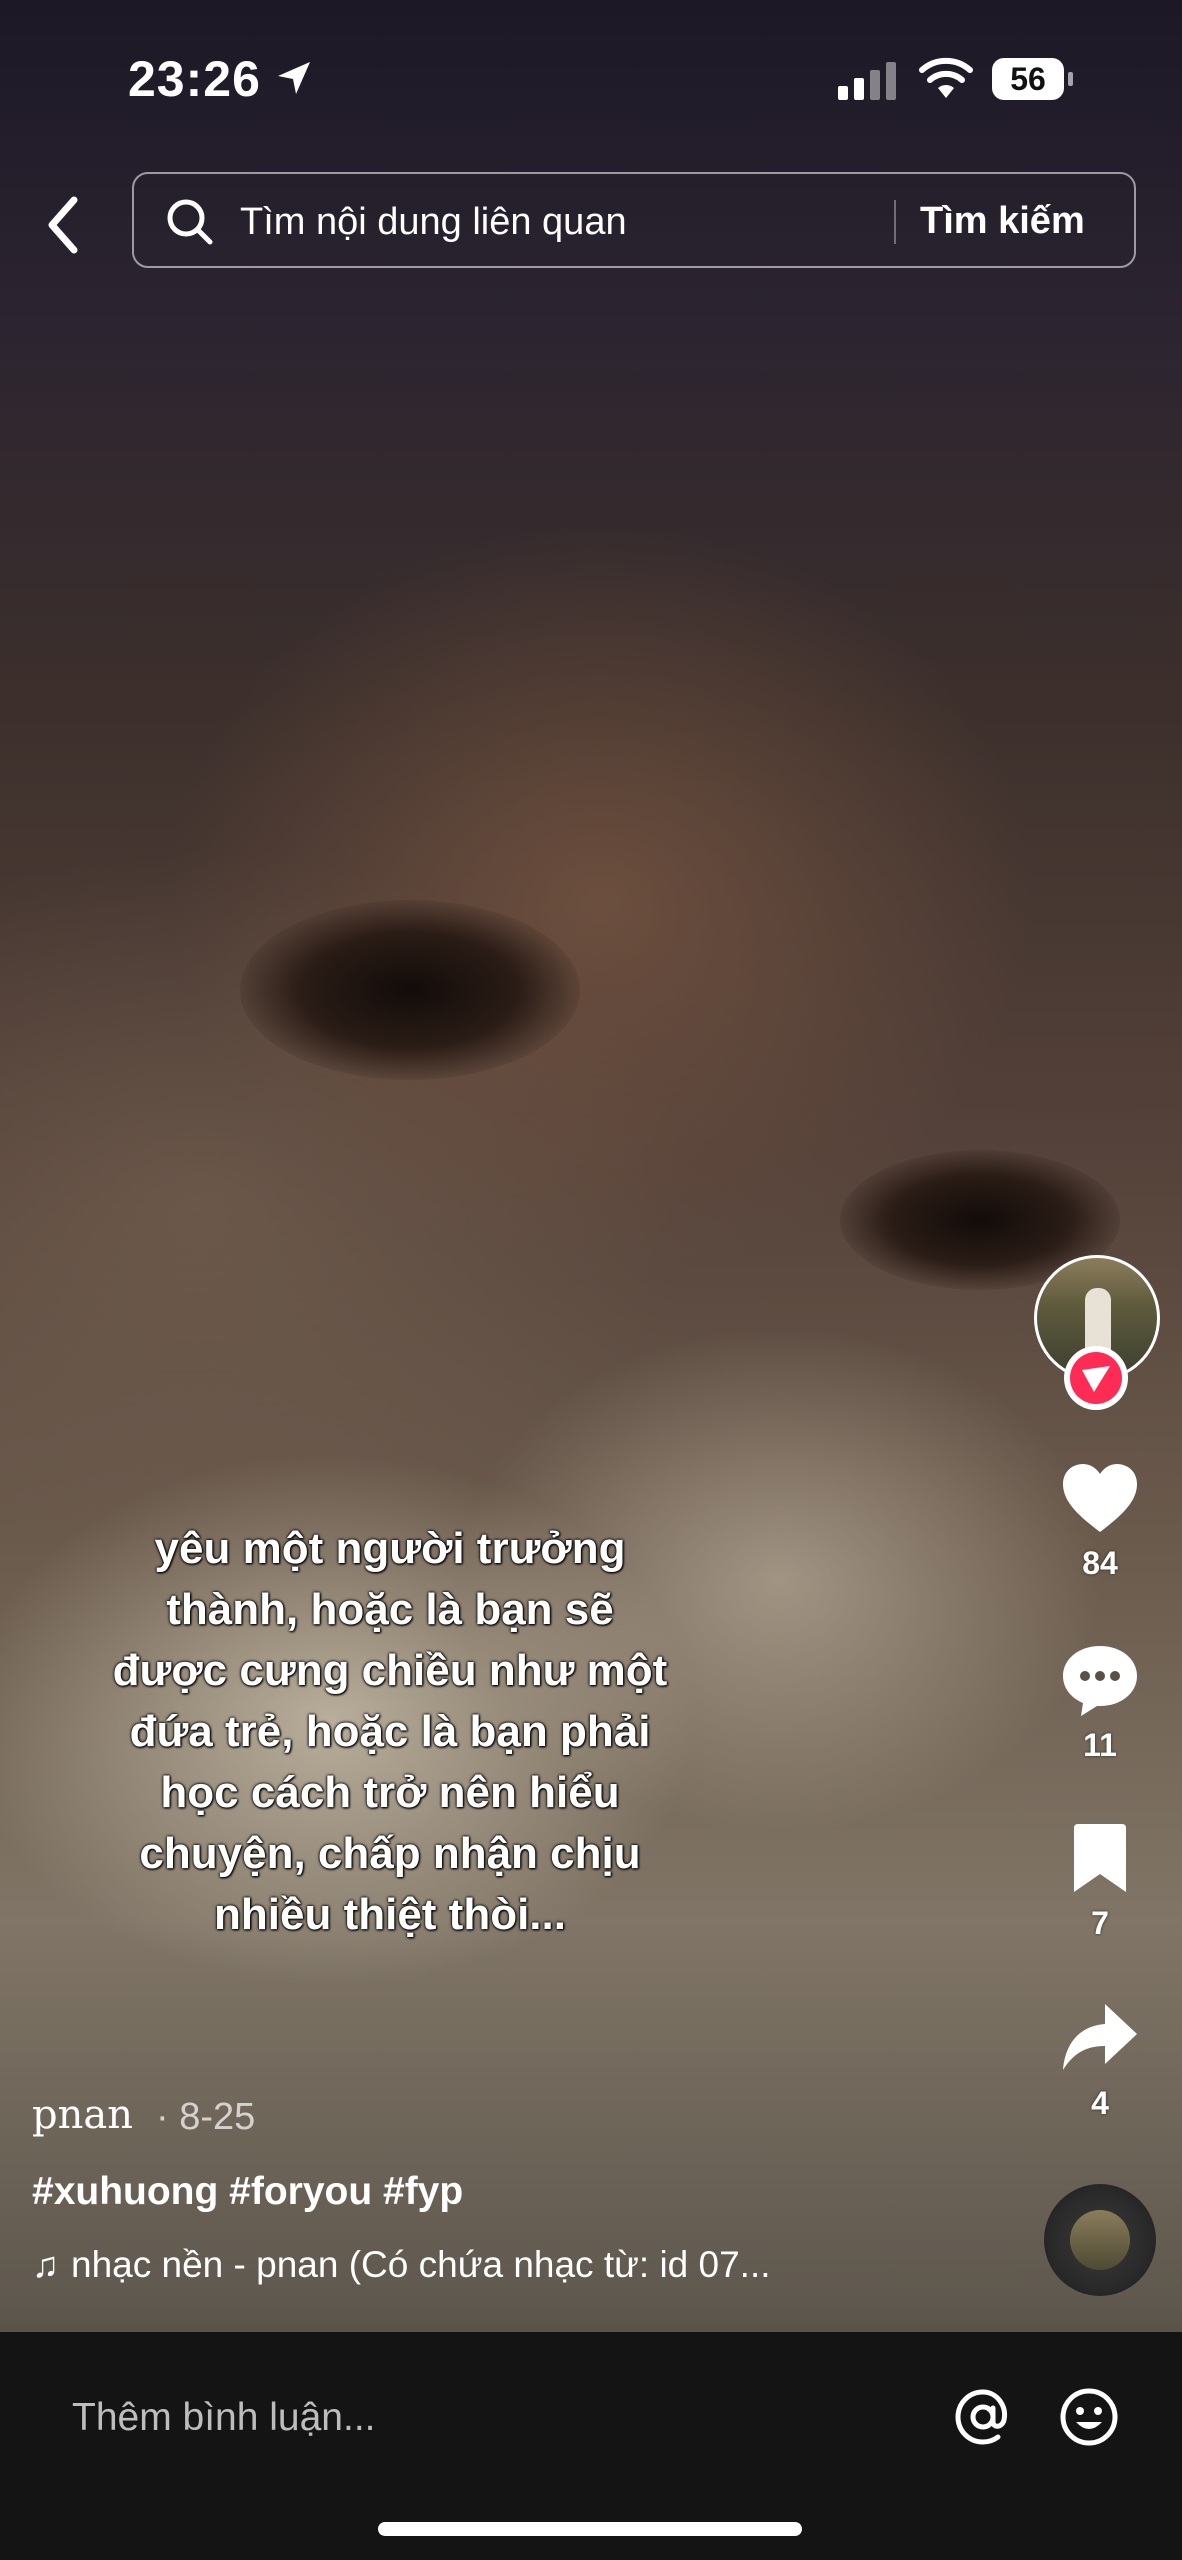 Image resolution: width=1182 pixels, height=2560 pixels. What do you see at coordinates (190, 222) in the screenshot?
I see `search-icon` at bounding box center [190, 222].